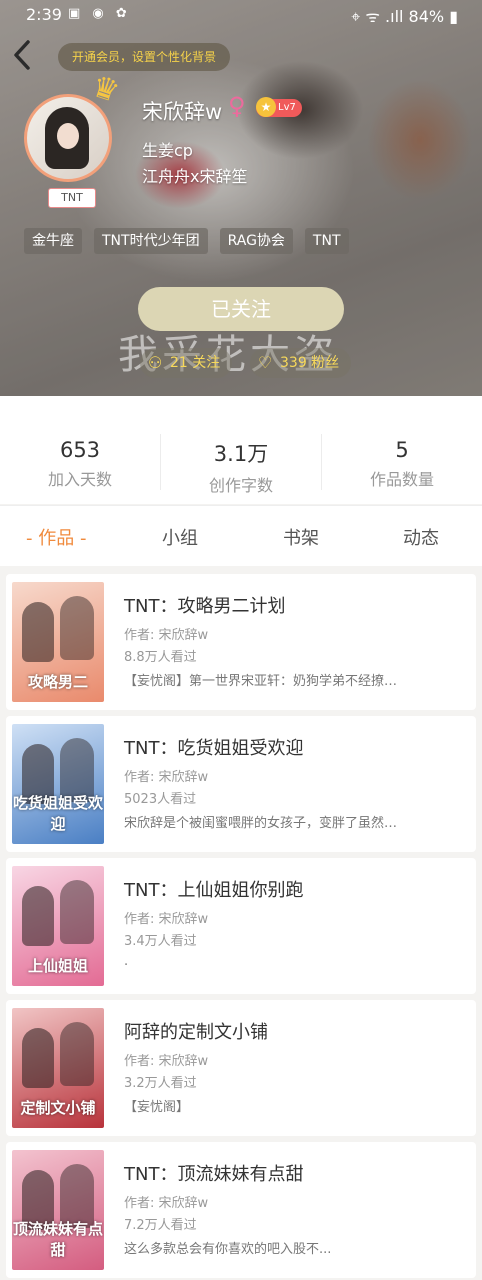  I want to click on profile-tabs: - 作品 - 小组 书架 动态, so click(241, 535).